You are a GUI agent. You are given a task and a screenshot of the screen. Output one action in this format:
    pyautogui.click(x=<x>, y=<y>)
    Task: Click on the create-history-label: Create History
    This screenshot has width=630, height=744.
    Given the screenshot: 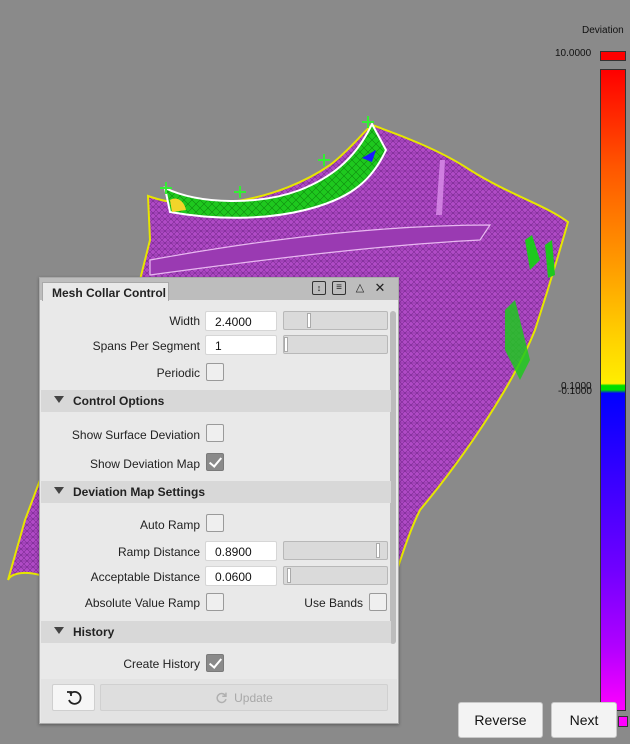 What is the action you would take?
    pyautogui.click(x=161, y=664)
    